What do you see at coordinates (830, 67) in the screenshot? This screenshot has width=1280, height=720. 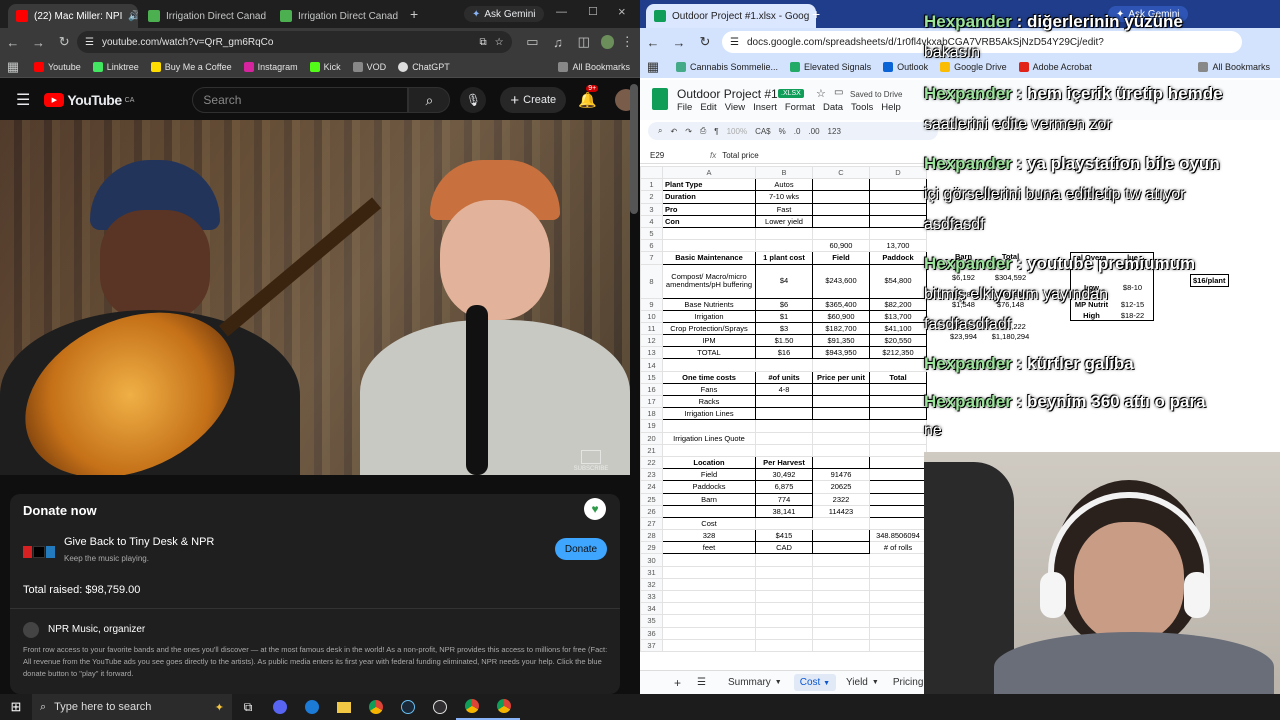 I see `bookmark-elevated: Elevated Signals` at bounding box center [830, 67].